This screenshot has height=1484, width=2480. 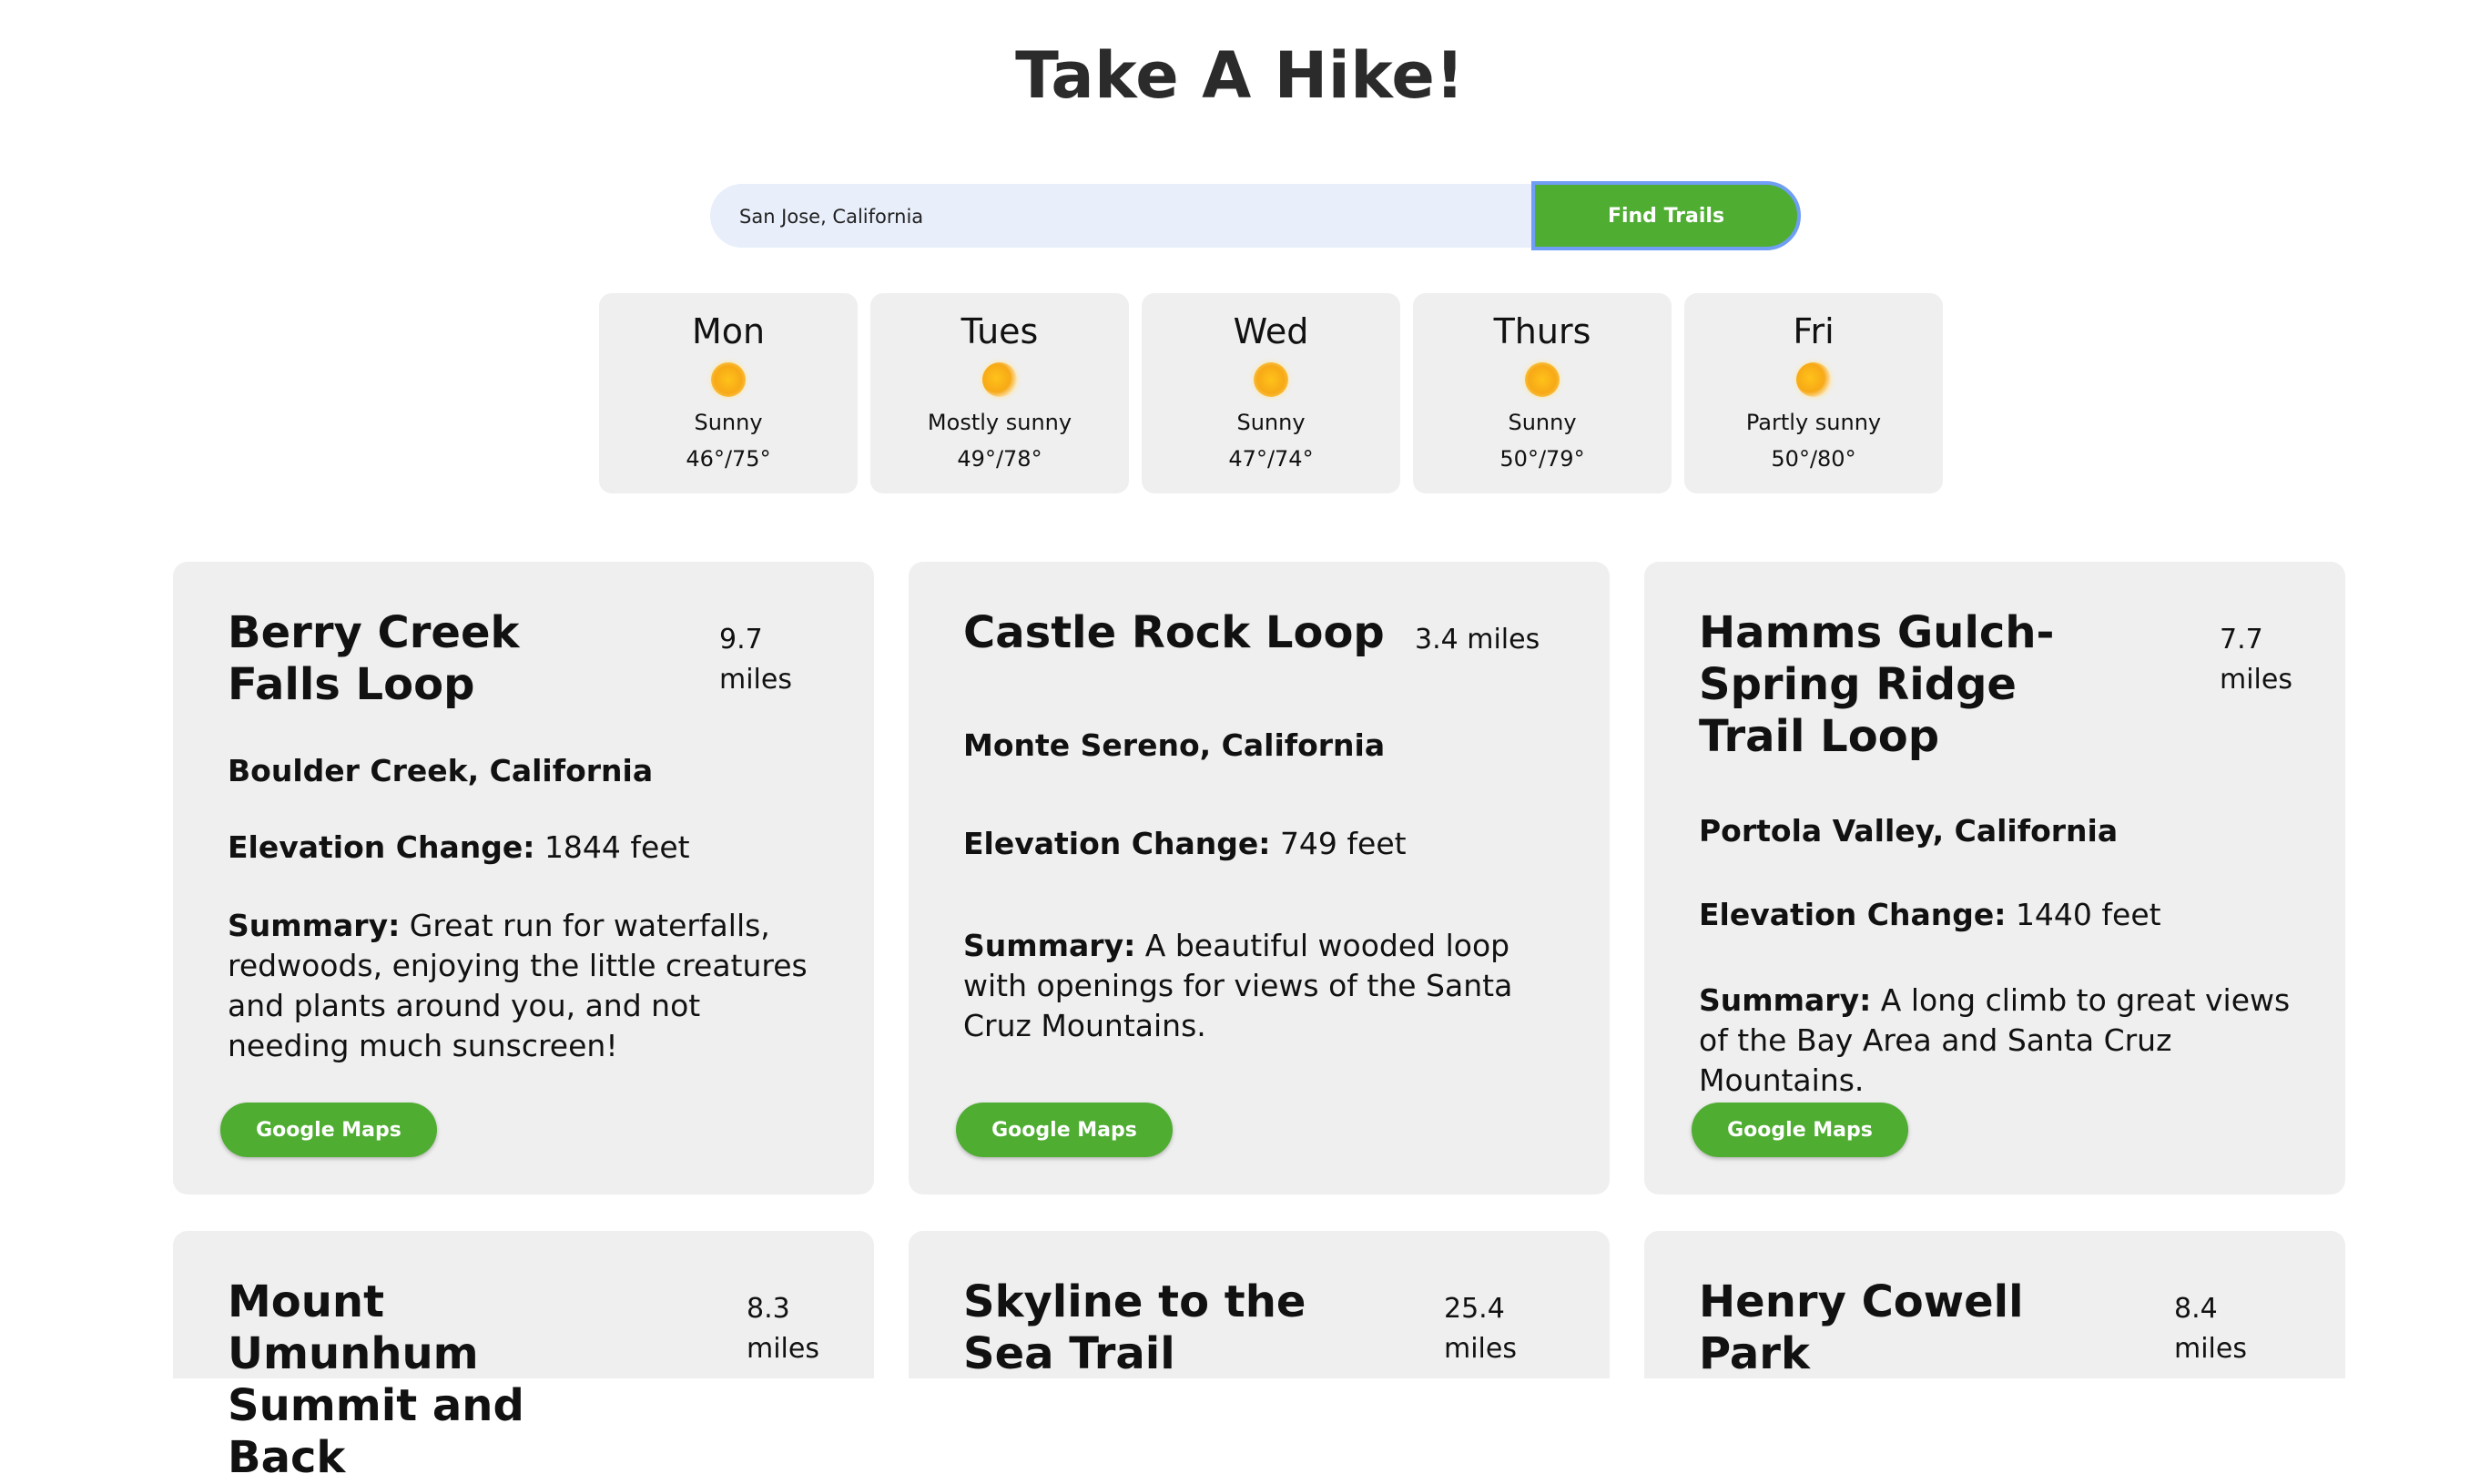 I want to click on elevation-value: 749 feet, so click(x=1343, y=843).